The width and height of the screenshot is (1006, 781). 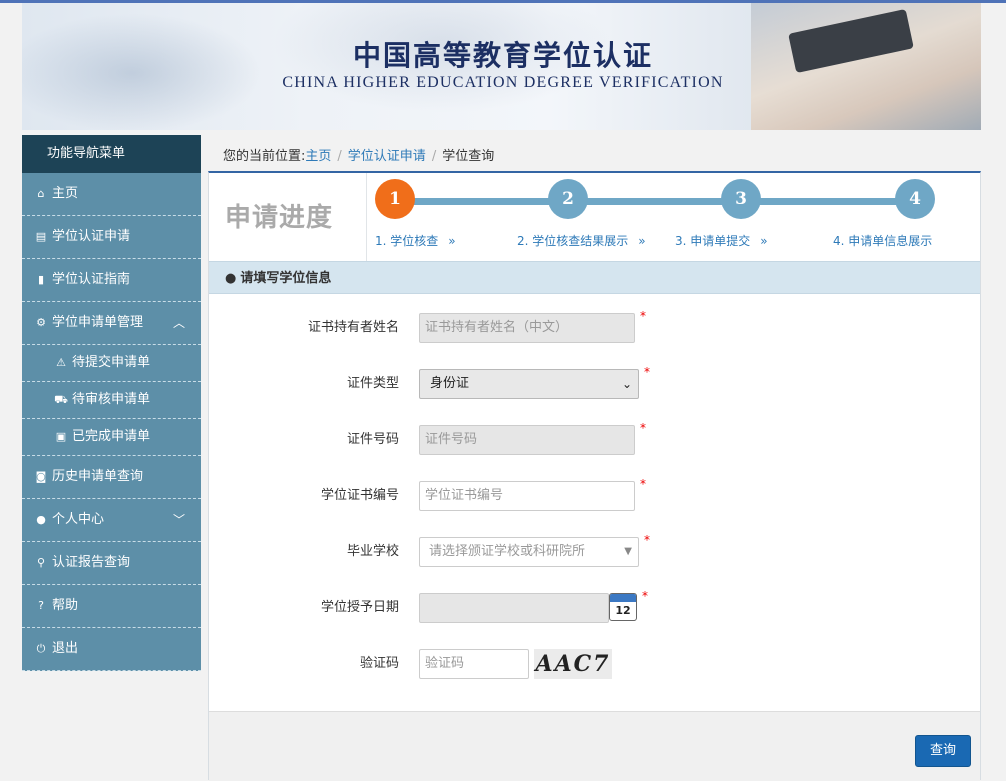 What do you see at coordinates (527, 440) in the screenshot?
I see `id-number-input: 证件号码` at bounding box center [527, 440].